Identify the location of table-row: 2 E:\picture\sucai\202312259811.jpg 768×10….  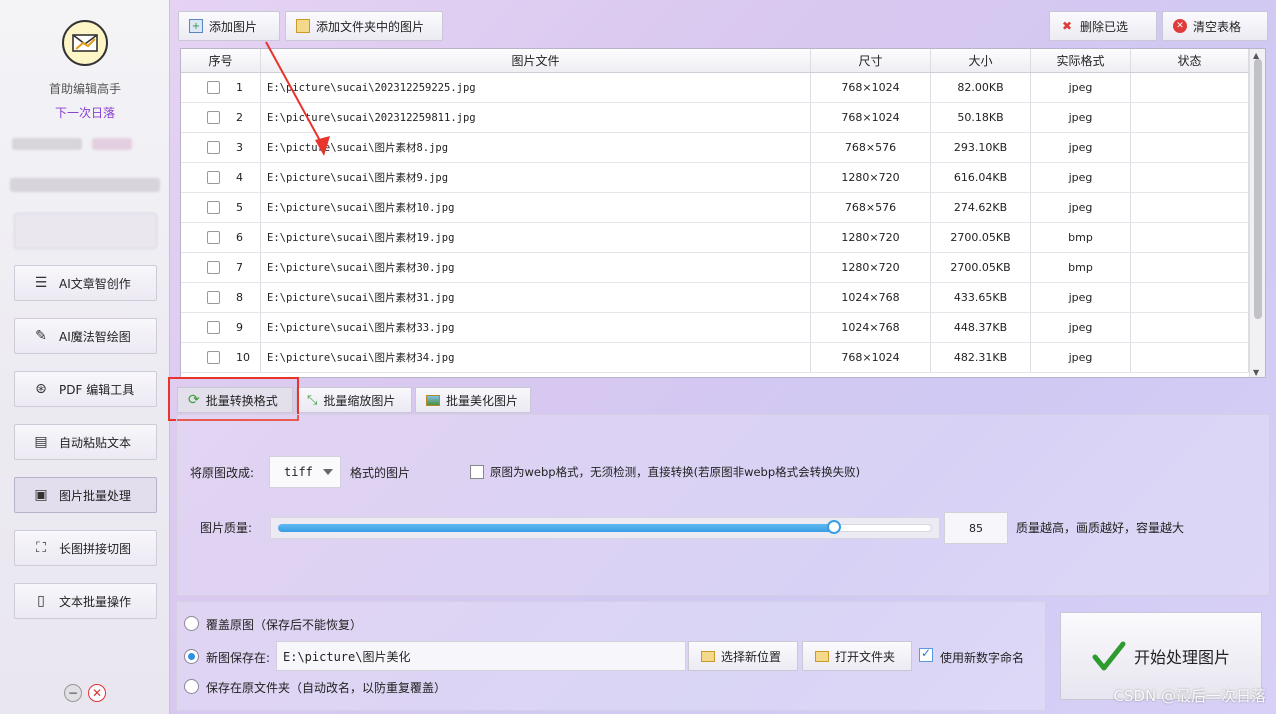
(723, 118).